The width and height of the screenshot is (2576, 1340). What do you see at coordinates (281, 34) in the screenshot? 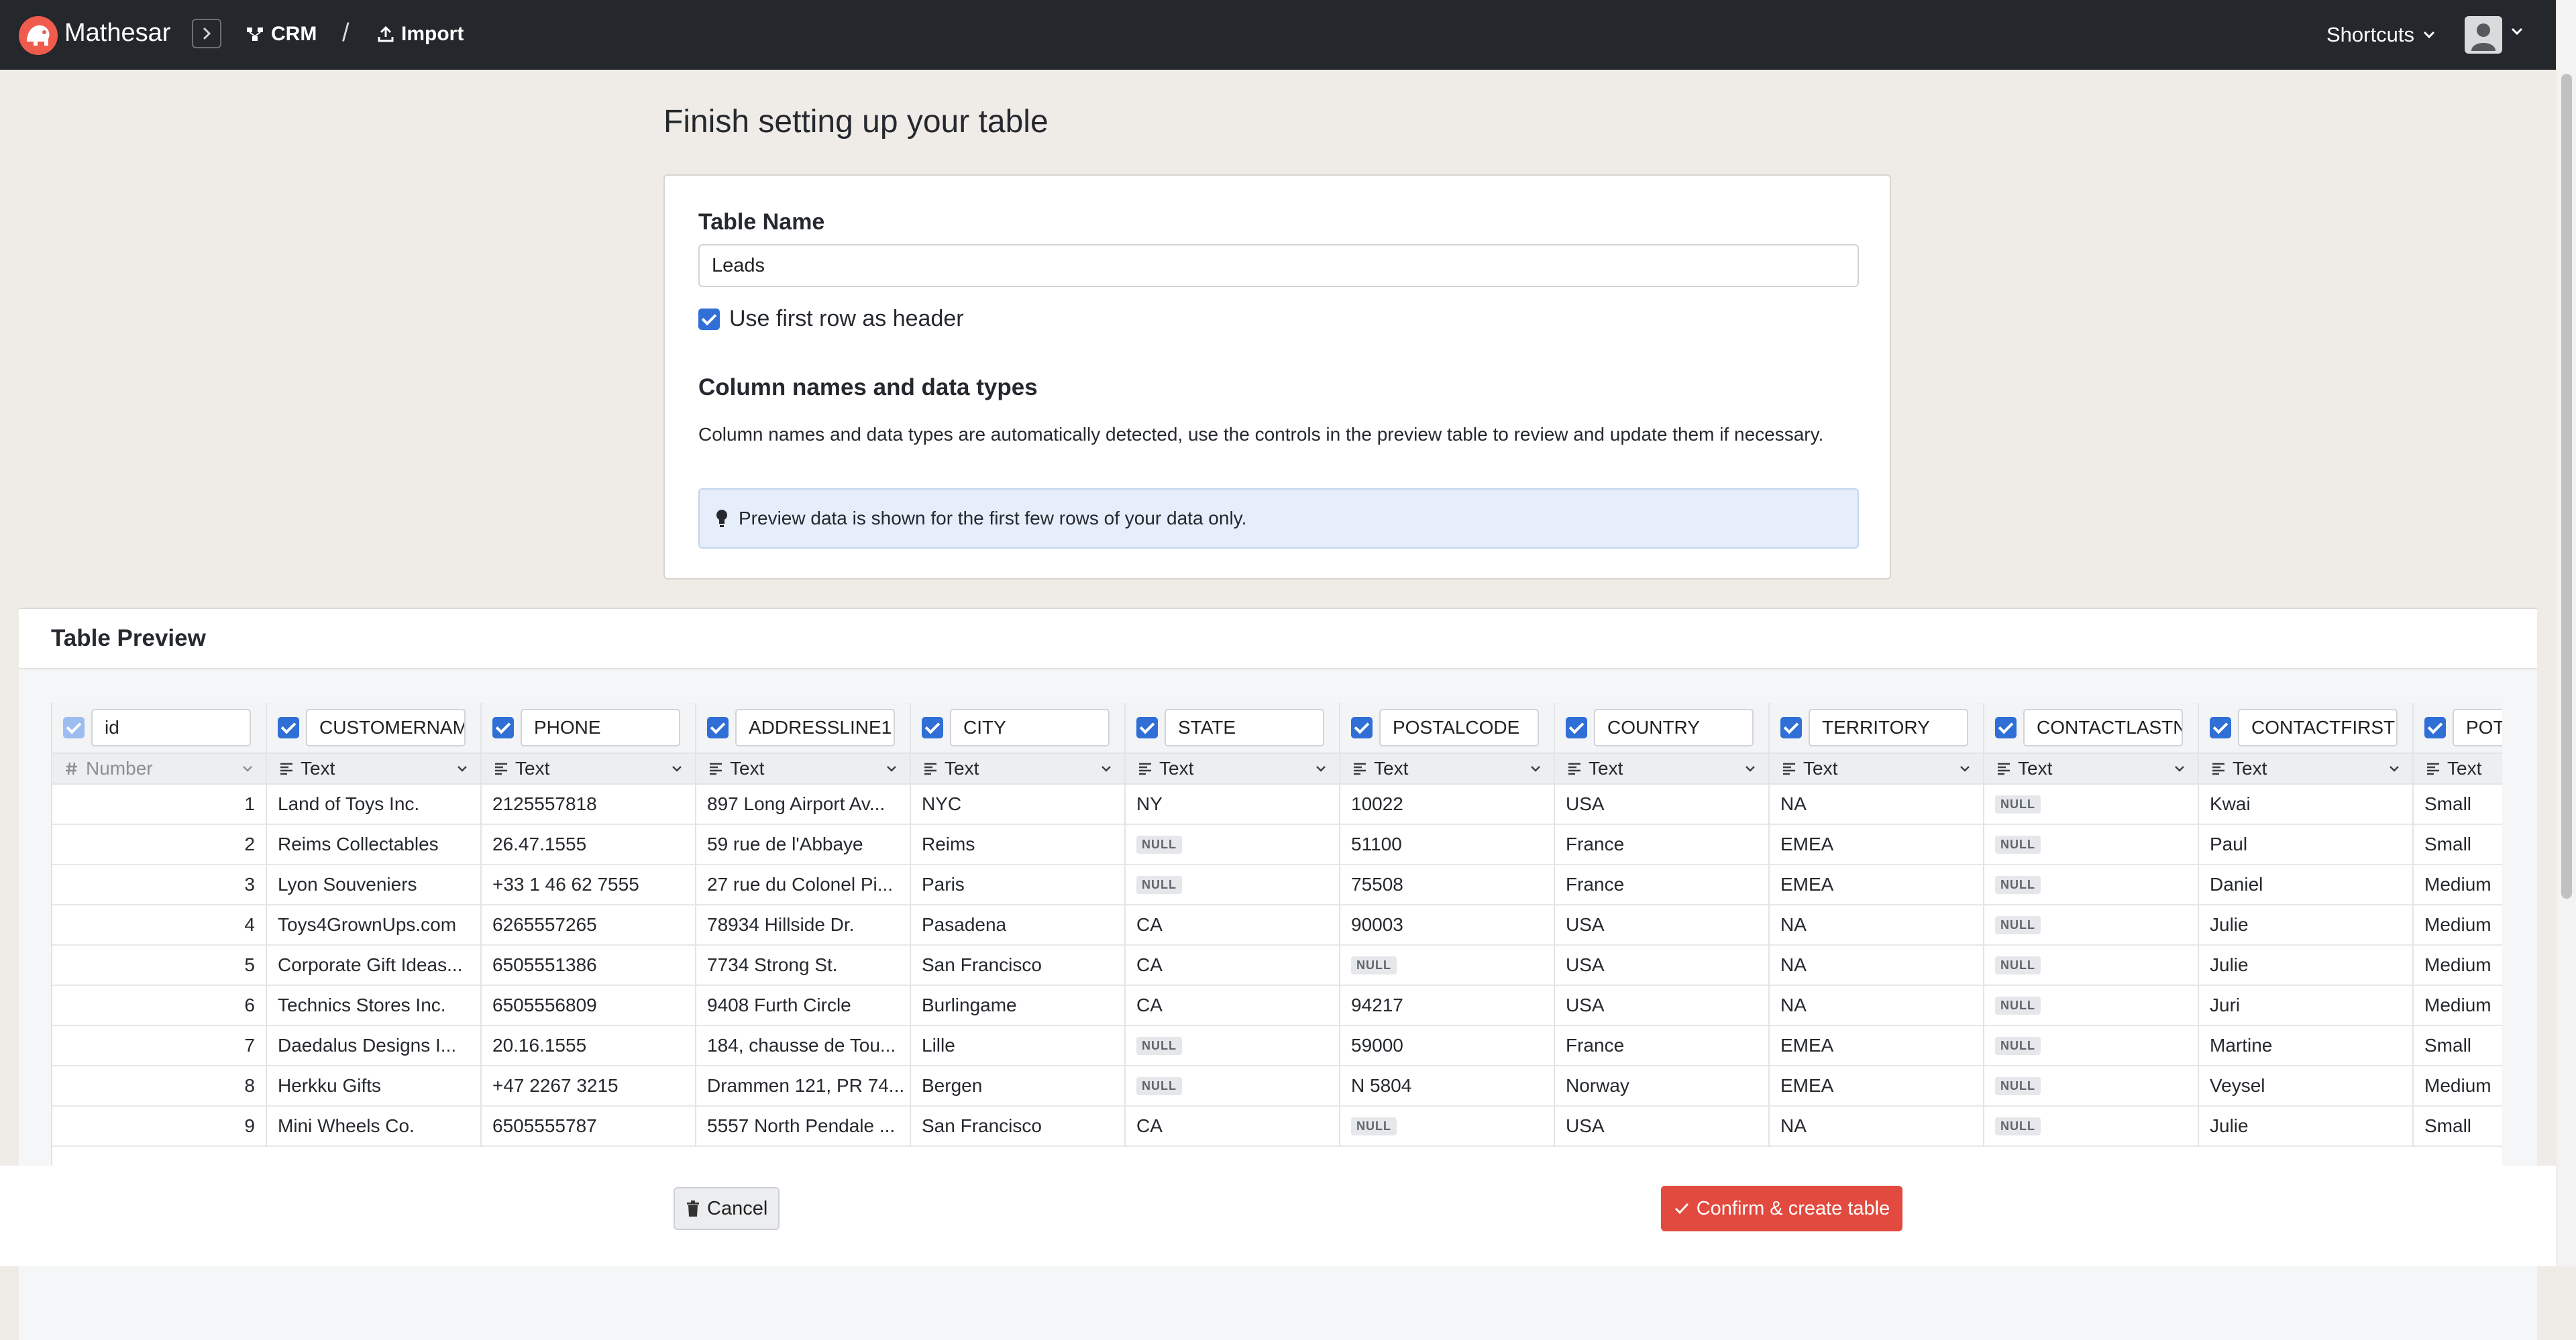
I see `breadcrumb-schema: CRM` at bounding box center [281, 34].